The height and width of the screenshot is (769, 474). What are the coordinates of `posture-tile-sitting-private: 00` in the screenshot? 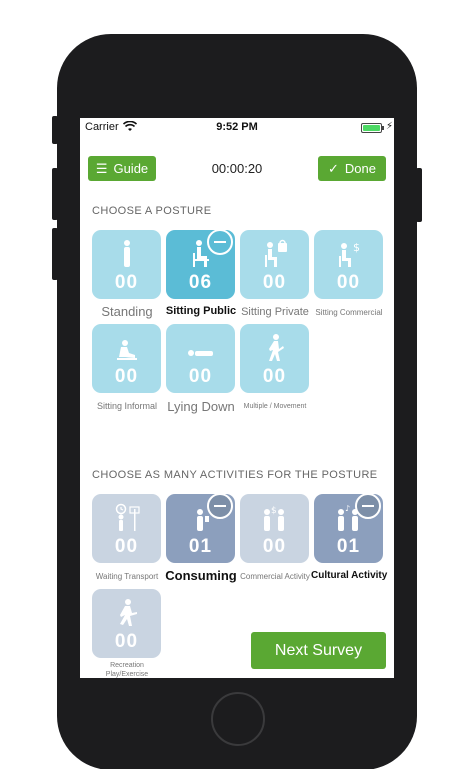 It's located at (274, 264).